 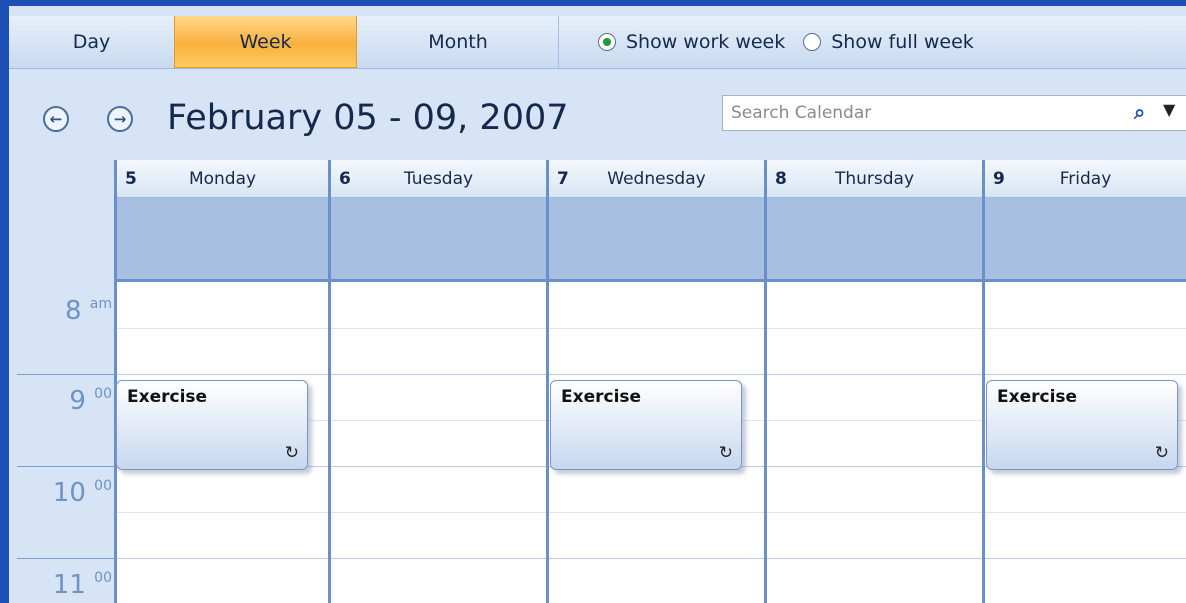 I want to click on day-name: Wednesday, so click(x=656, y=179).